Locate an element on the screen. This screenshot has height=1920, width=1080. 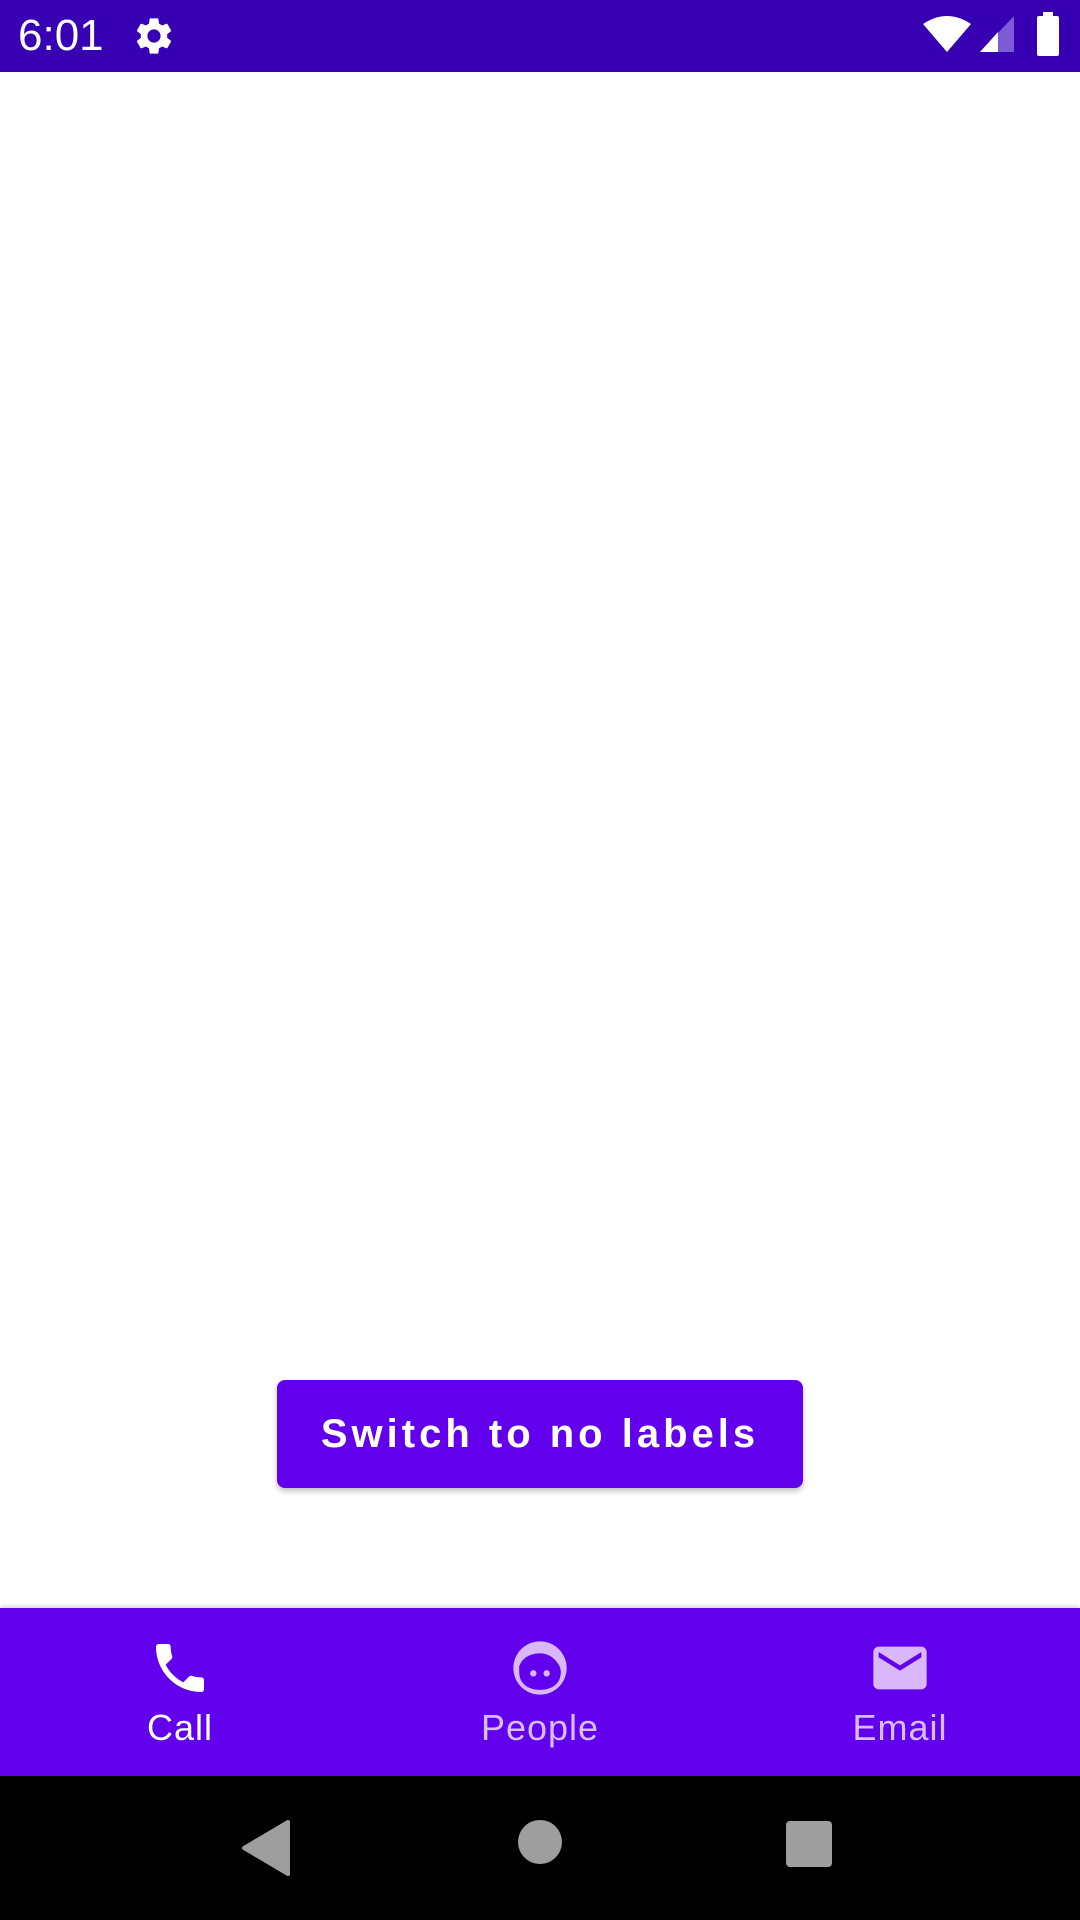
nav-label-email: Email is located at coordinates (900, 1727).